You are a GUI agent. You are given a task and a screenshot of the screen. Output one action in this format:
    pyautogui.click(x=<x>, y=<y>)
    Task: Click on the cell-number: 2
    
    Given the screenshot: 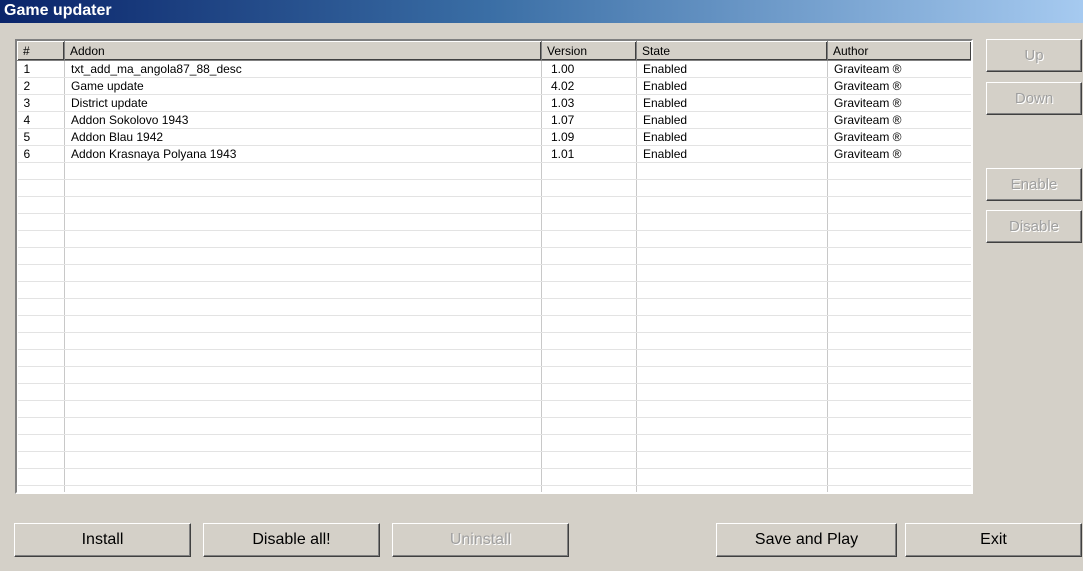 What is the action you would take?
    pyautogui.click(x=41, y=86)
    